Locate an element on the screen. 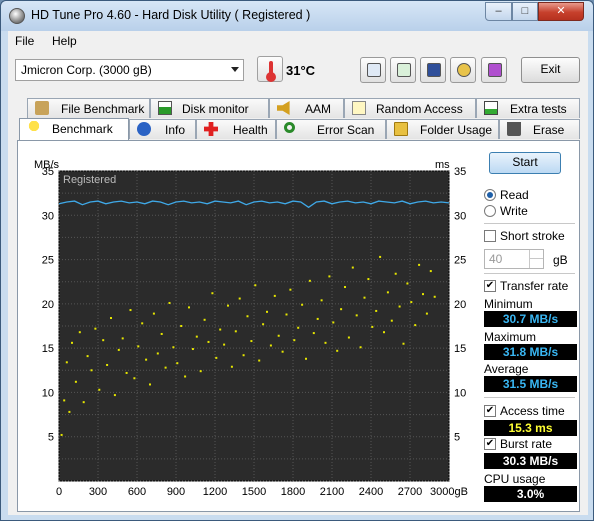  floppy-disk-icon is located at coordinates (434, 70).